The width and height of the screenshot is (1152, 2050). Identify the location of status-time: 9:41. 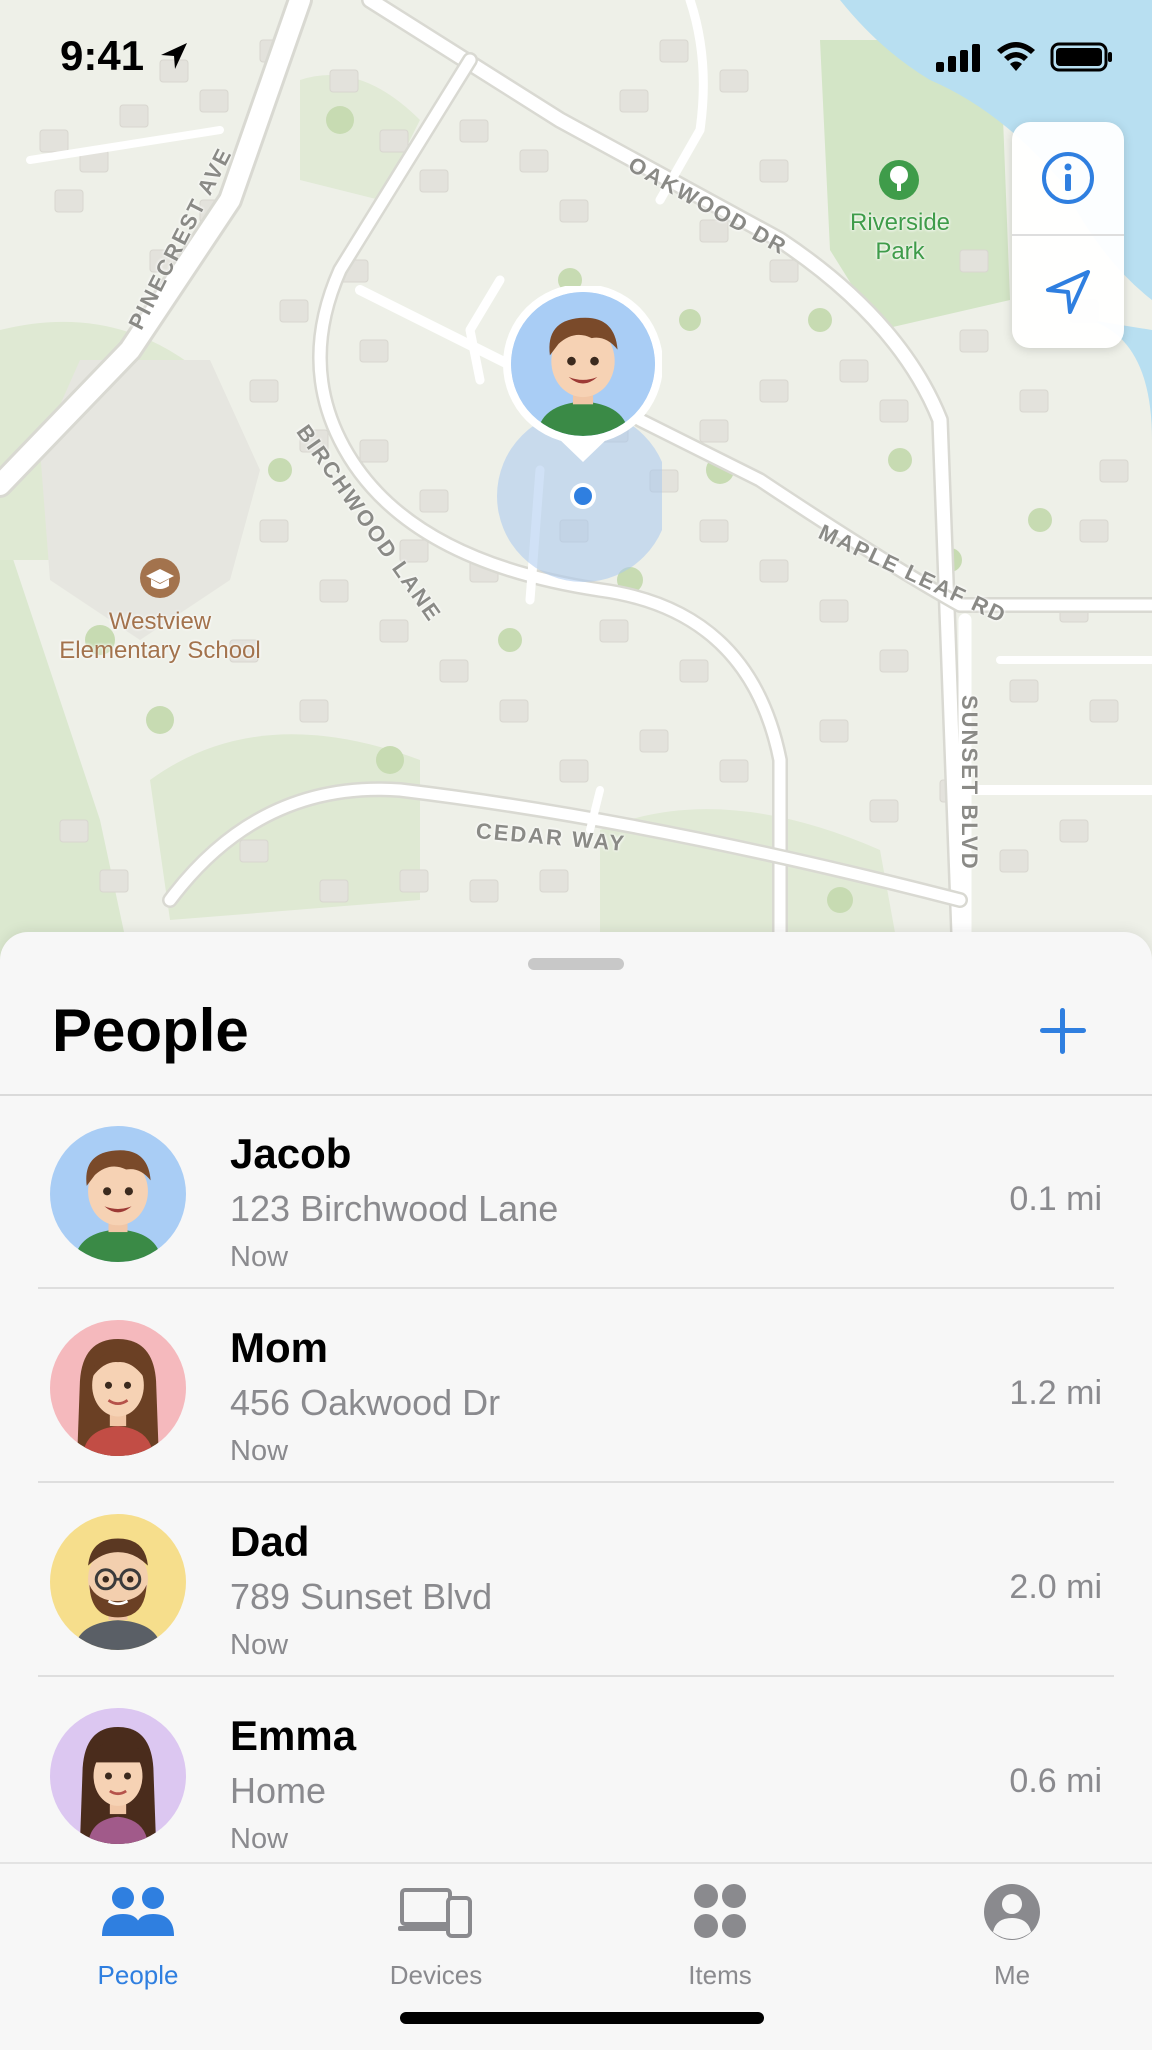
(102, 55).